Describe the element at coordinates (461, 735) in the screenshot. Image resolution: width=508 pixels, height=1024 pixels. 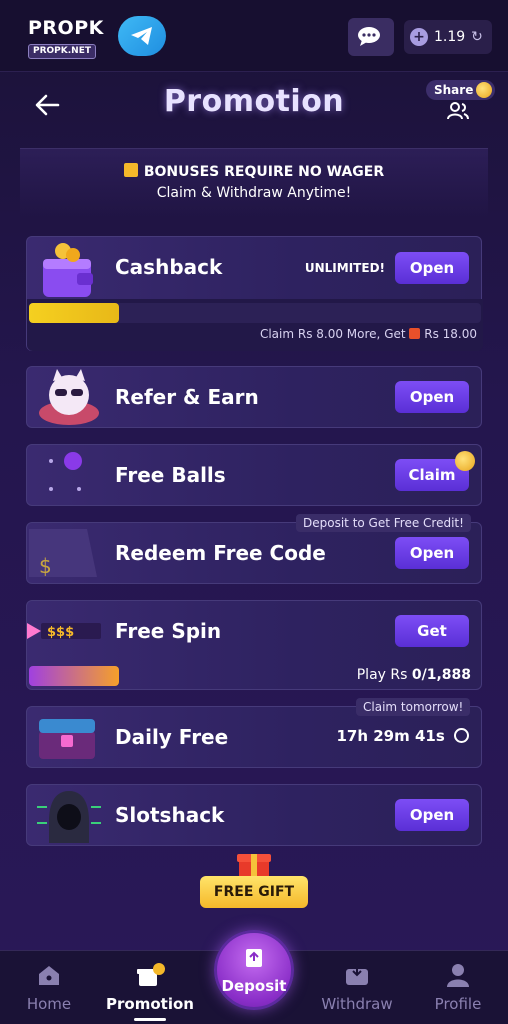
I see `clock-icon` at that location.